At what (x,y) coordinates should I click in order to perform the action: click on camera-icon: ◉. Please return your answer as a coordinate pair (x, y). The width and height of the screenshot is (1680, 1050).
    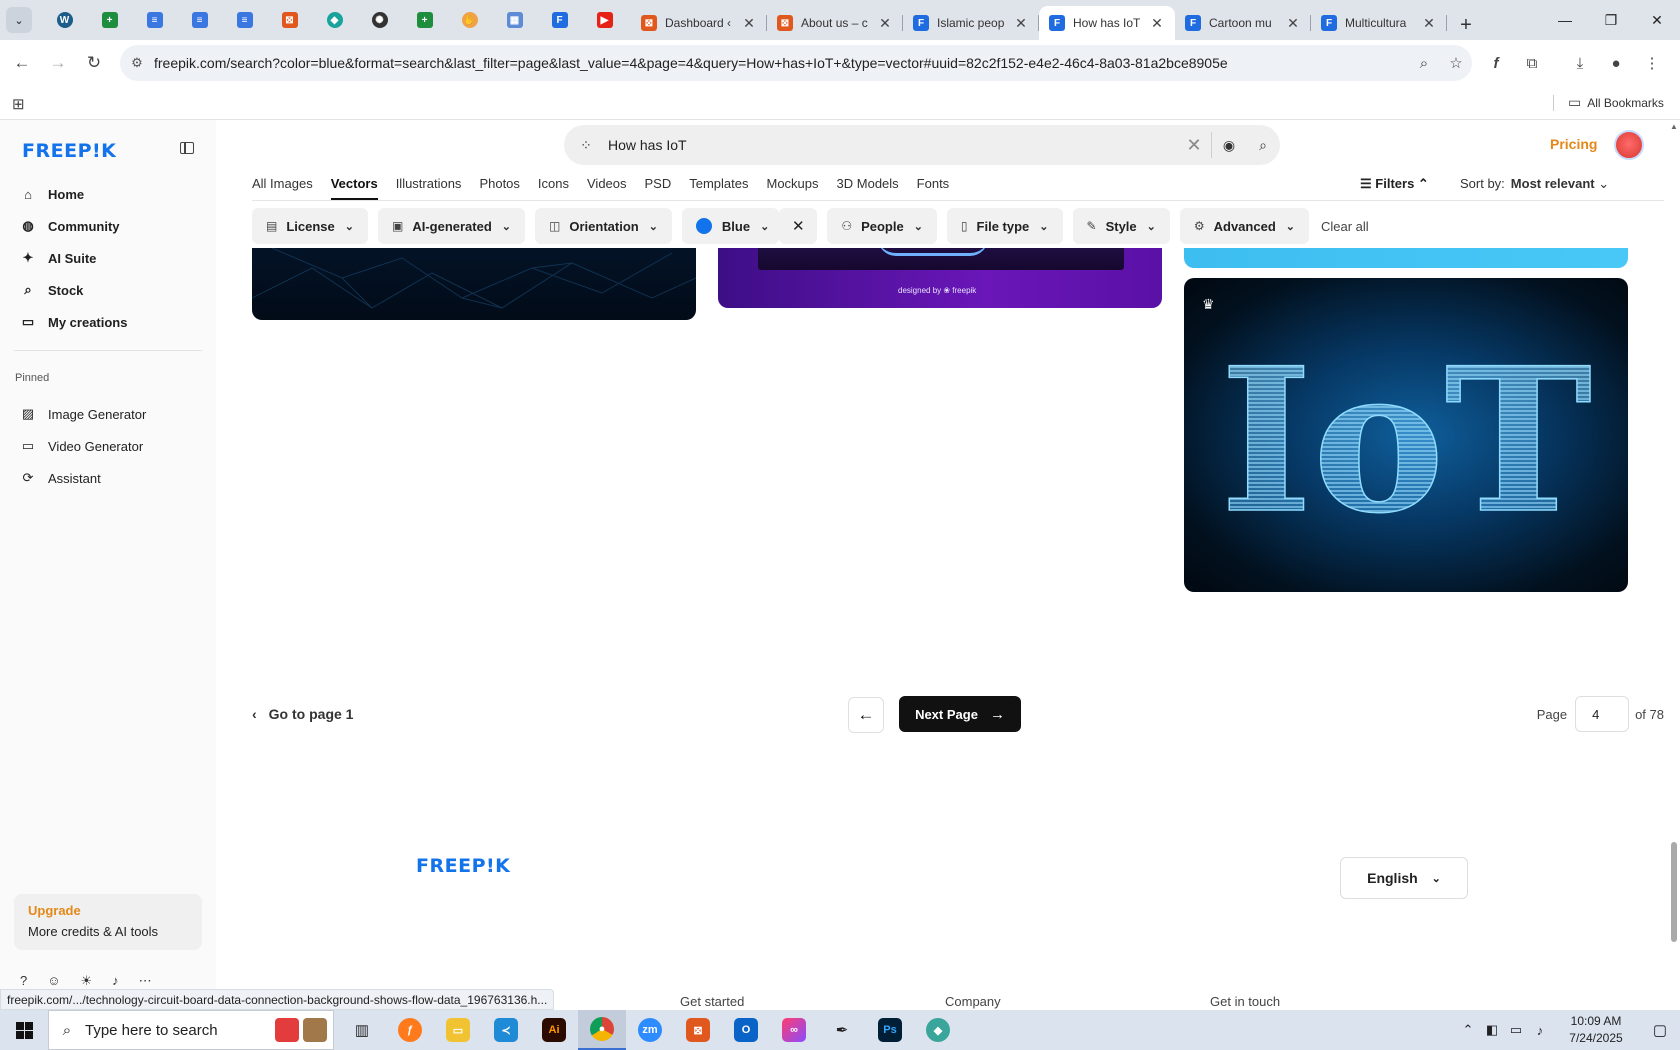
    Looking at the image, I should click on (1229, 145).